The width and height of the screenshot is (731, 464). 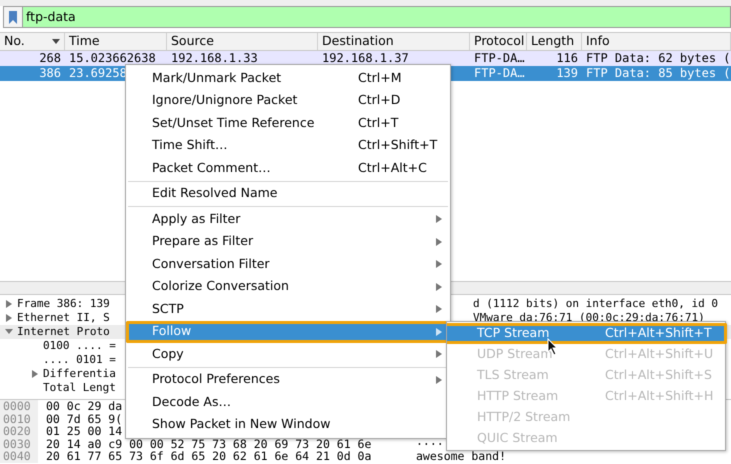 I want to click on tree-item-text: d (1112 bits) on interface eth0, id 0, so click(x=595, y=304).